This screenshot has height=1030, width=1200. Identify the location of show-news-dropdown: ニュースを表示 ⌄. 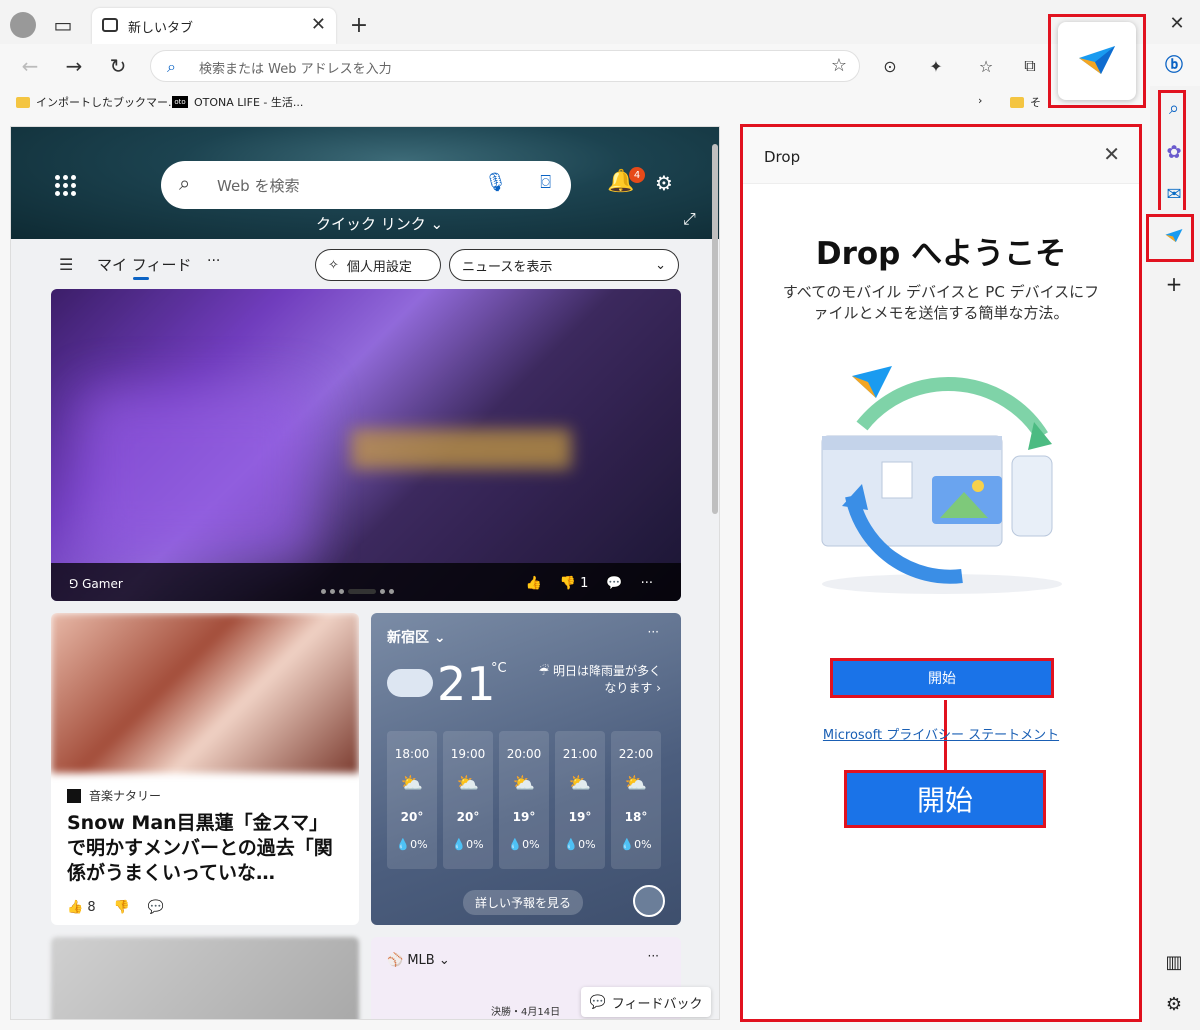
(564, 265).